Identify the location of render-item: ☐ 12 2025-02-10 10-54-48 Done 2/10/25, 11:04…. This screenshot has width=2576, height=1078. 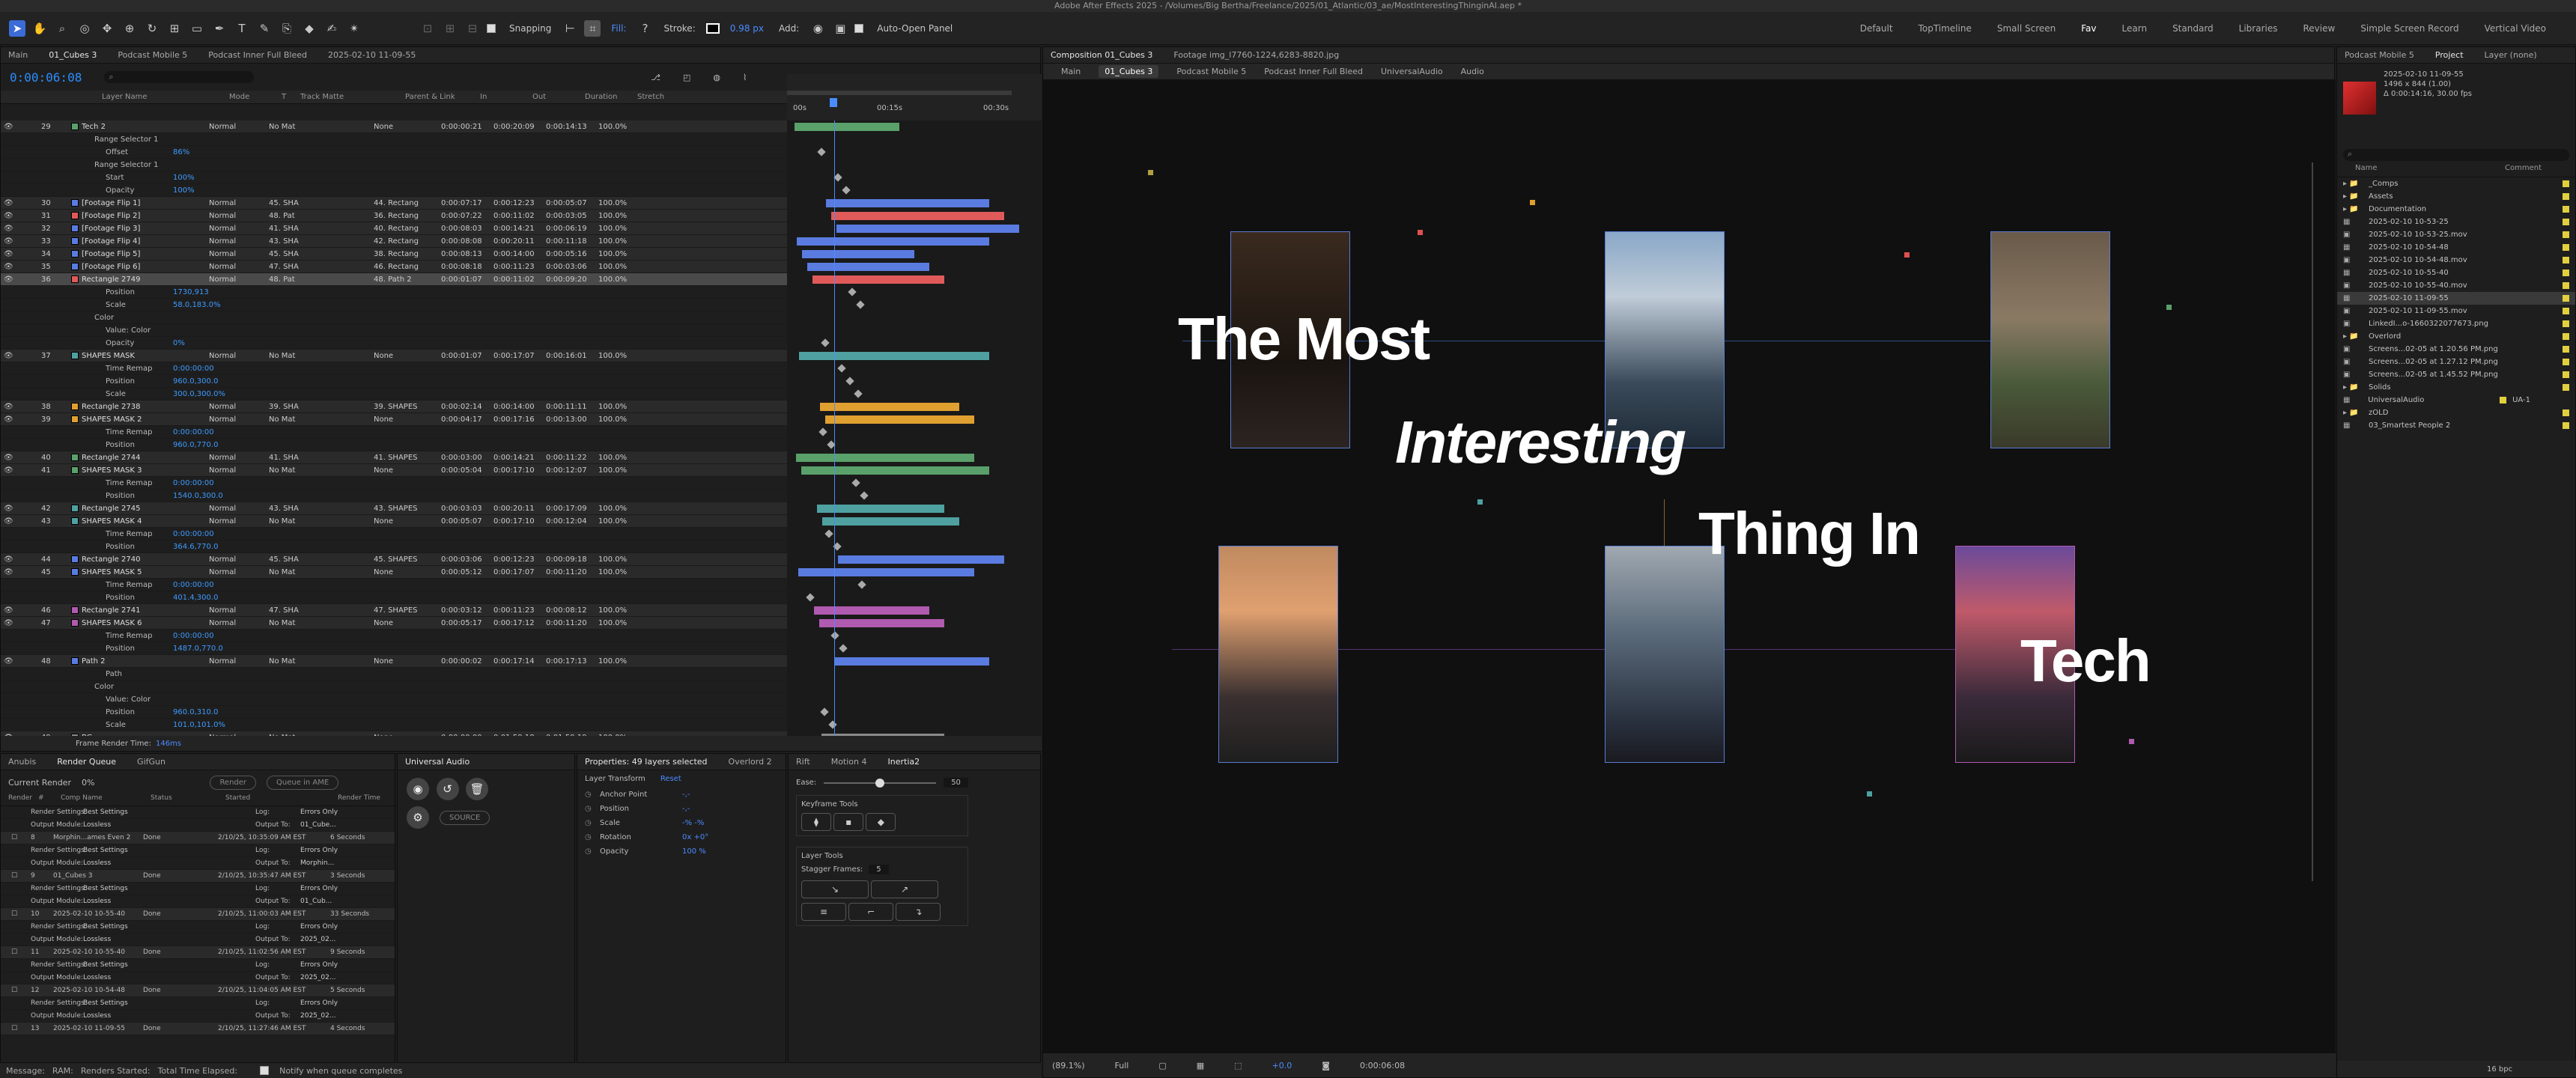
(198, 990).